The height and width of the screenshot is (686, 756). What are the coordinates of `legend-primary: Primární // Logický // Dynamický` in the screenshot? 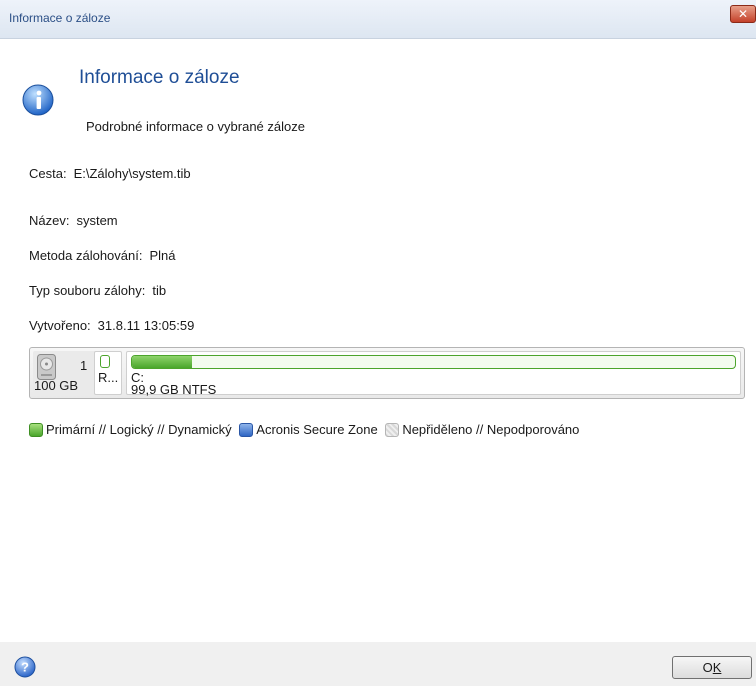 It's located at (130, 430).